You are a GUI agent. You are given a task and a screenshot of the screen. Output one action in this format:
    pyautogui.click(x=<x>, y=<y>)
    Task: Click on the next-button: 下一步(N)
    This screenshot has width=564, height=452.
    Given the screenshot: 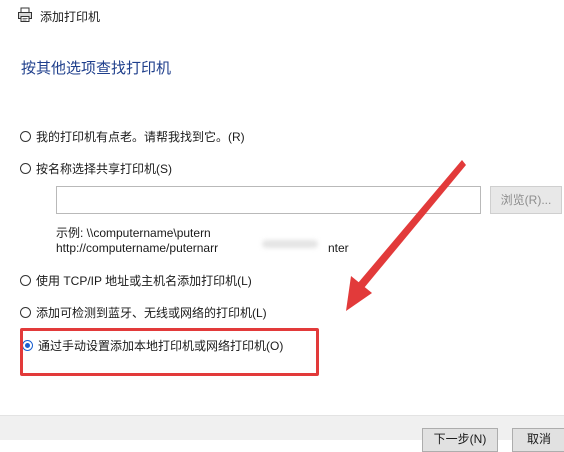 What is the action you would take?
    pyautogui.click(x=460, y=440)
    